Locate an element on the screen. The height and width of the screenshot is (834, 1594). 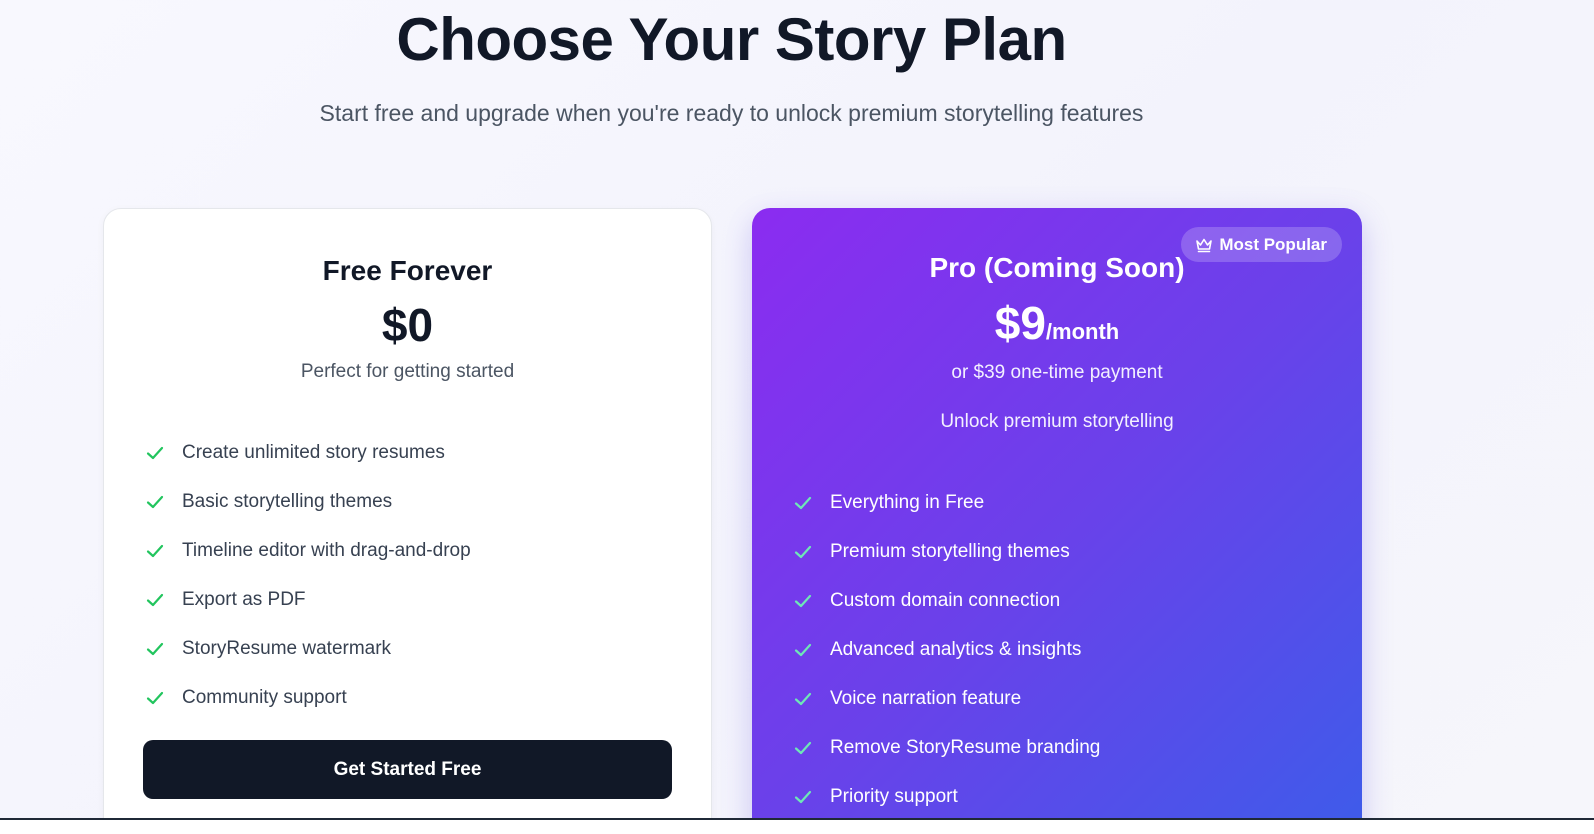
viewport-footer-strip is located at coordinates (797, 827).